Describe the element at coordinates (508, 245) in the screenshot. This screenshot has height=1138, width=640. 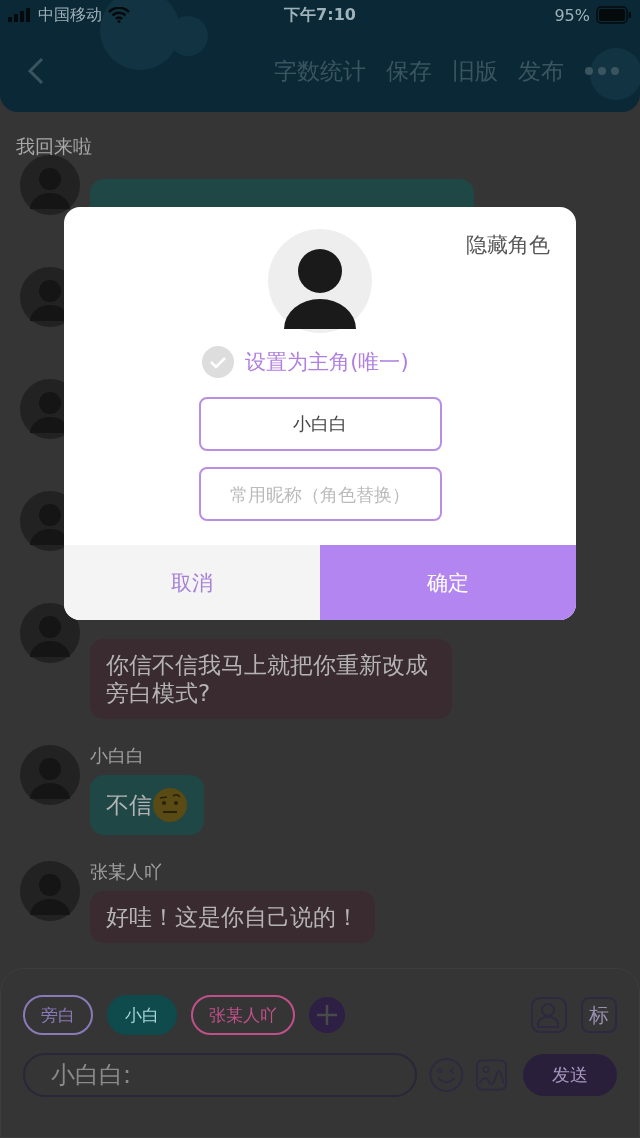
I see `hide-role-link: 隐藏角色` at that location.